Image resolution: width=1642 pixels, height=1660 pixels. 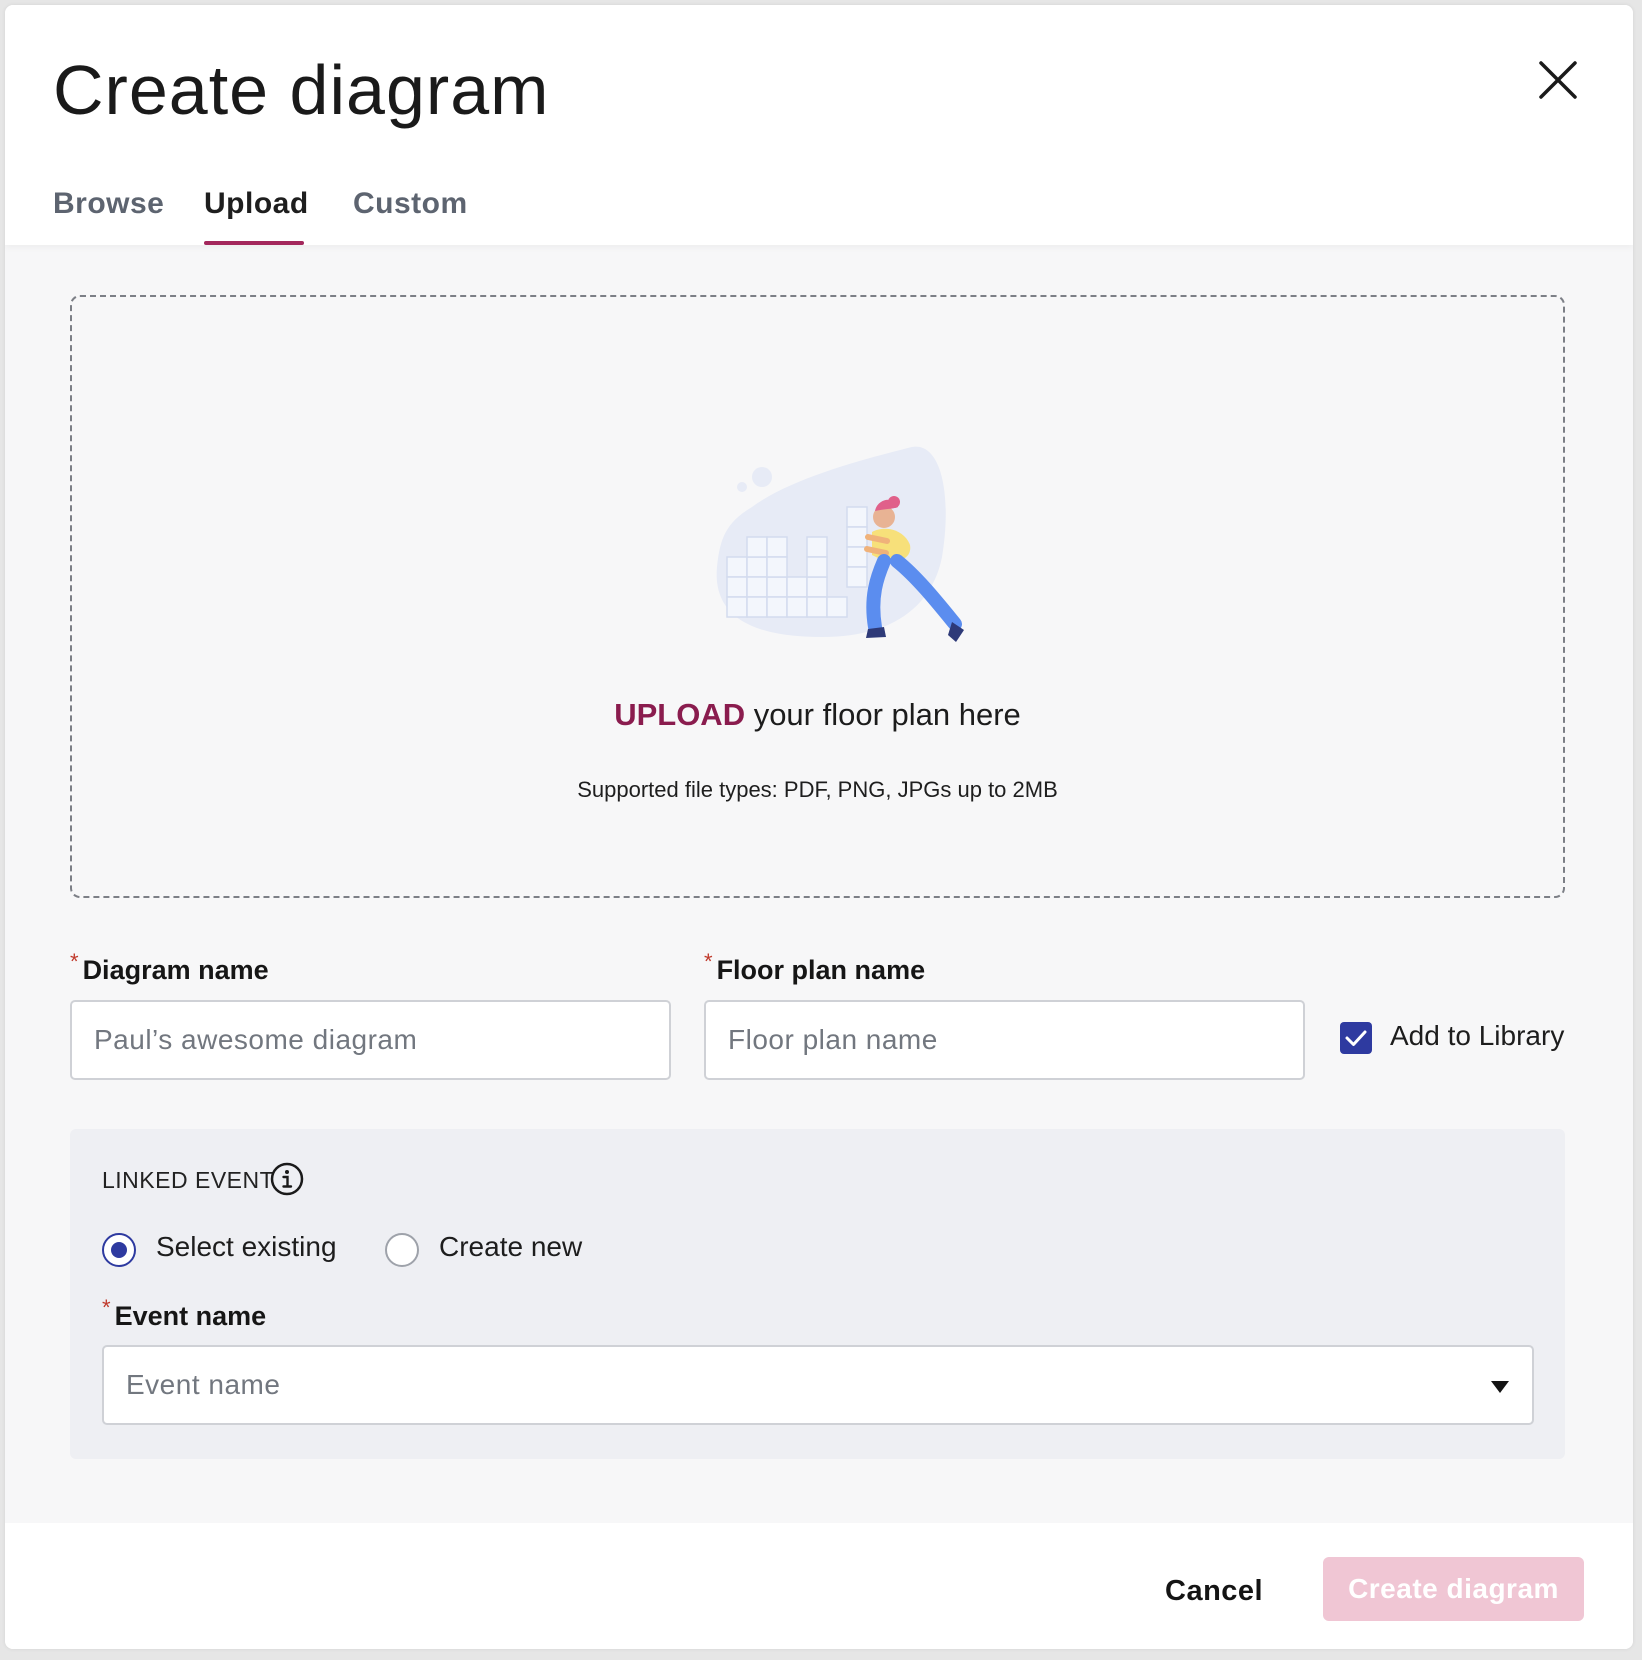 I want to click on dialog-title: Create diagram, so click(x=301, y=90).